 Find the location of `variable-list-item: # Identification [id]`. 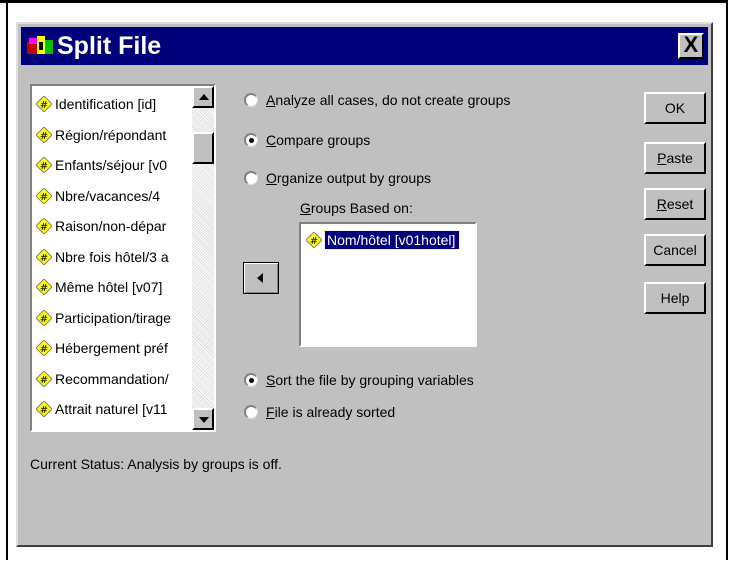

variable-list-item: # Identification [id] is located at coordinates (121, 104).